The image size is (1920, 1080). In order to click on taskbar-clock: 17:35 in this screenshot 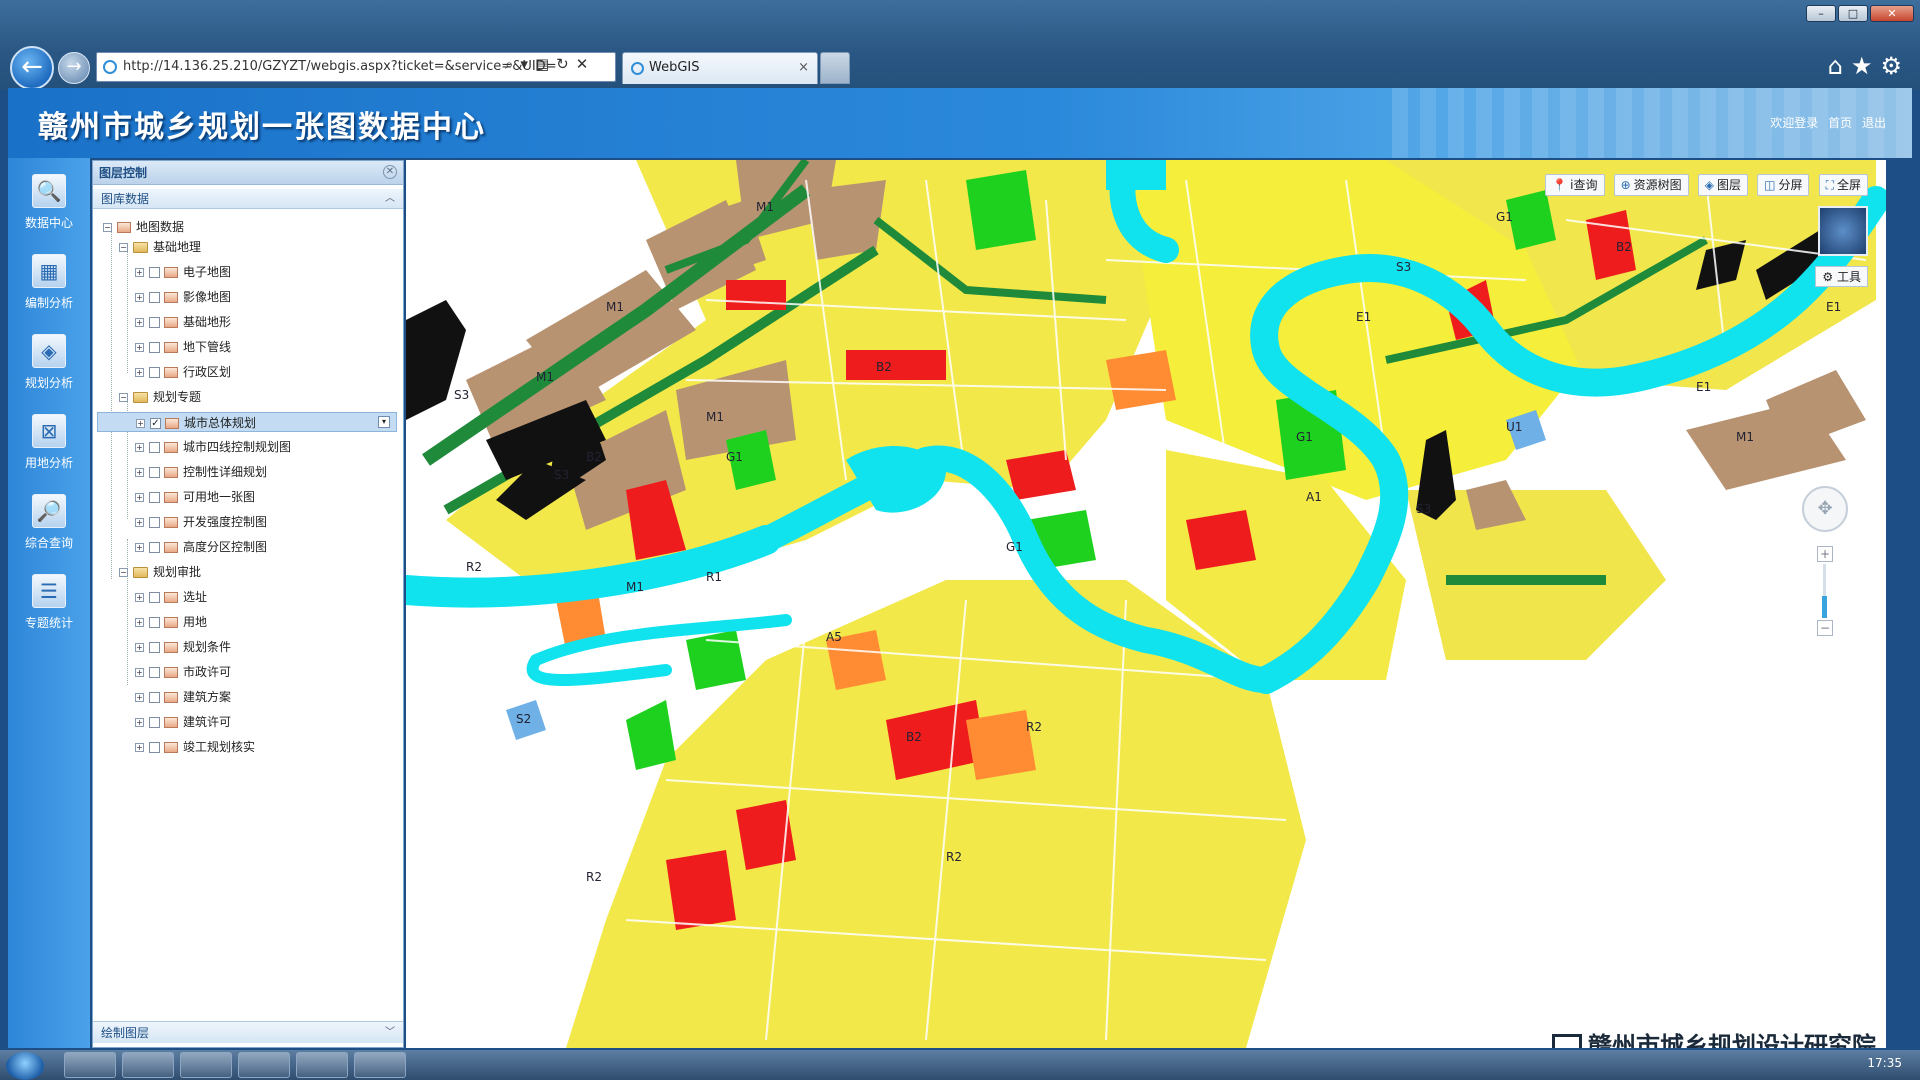, I will do `click(1884, 1063)`.